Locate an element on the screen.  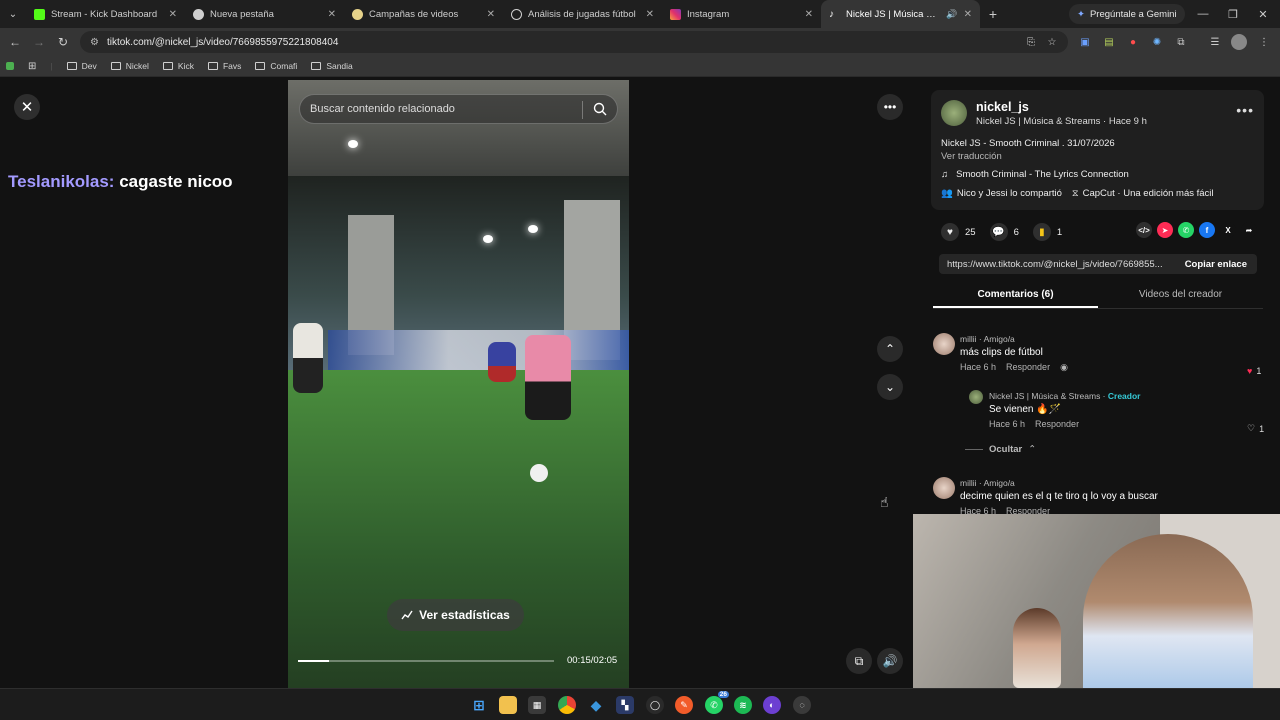
tab-comments: Comentarios (6) is located at coordinates (1015, 296).